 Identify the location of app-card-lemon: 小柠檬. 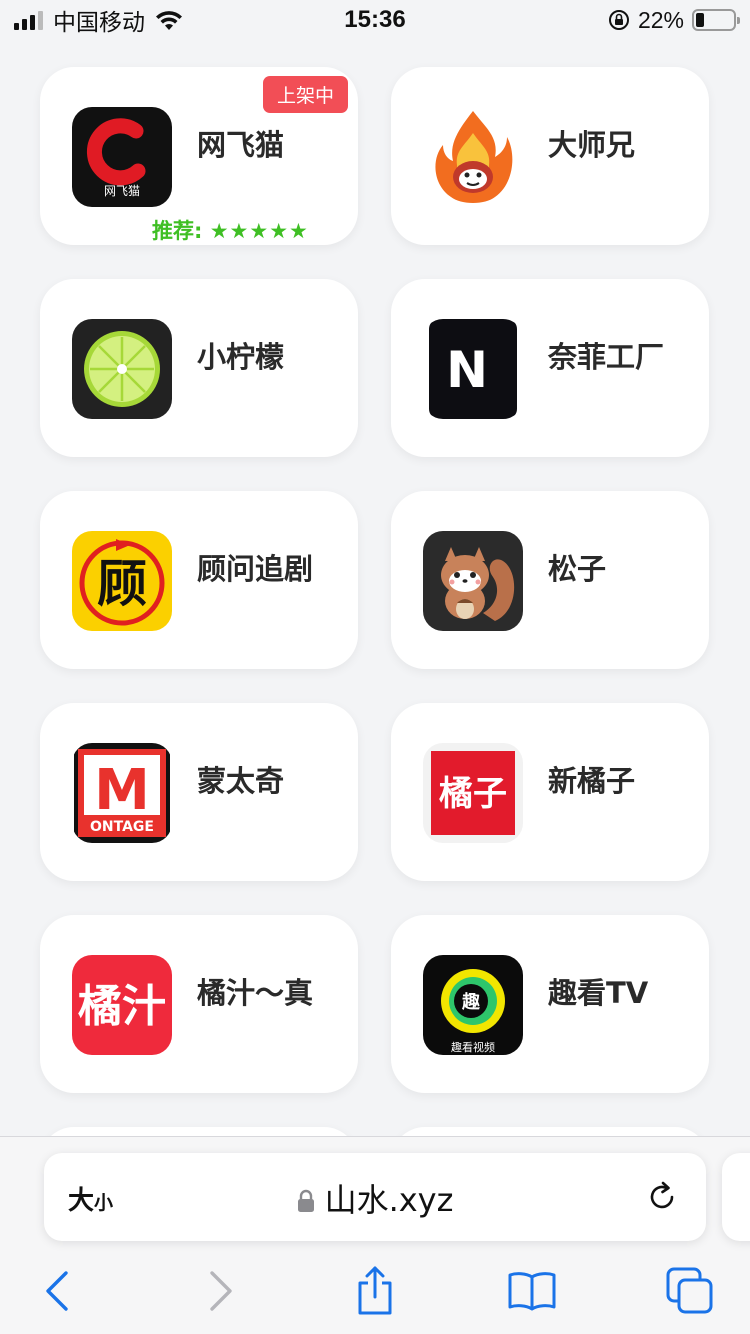
(199, 368).